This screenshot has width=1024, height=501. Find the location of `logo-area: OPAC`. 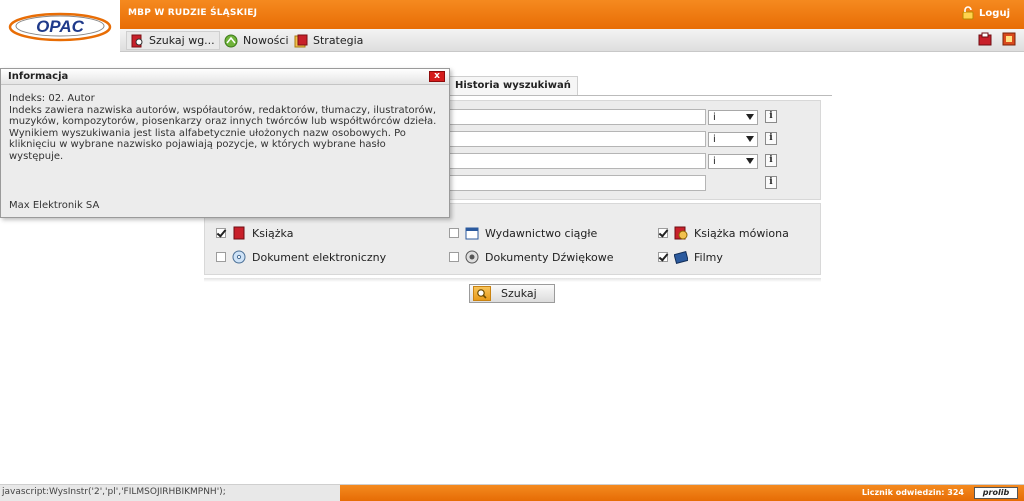

logo-area: OPAC is located at coordinates (60, 26).